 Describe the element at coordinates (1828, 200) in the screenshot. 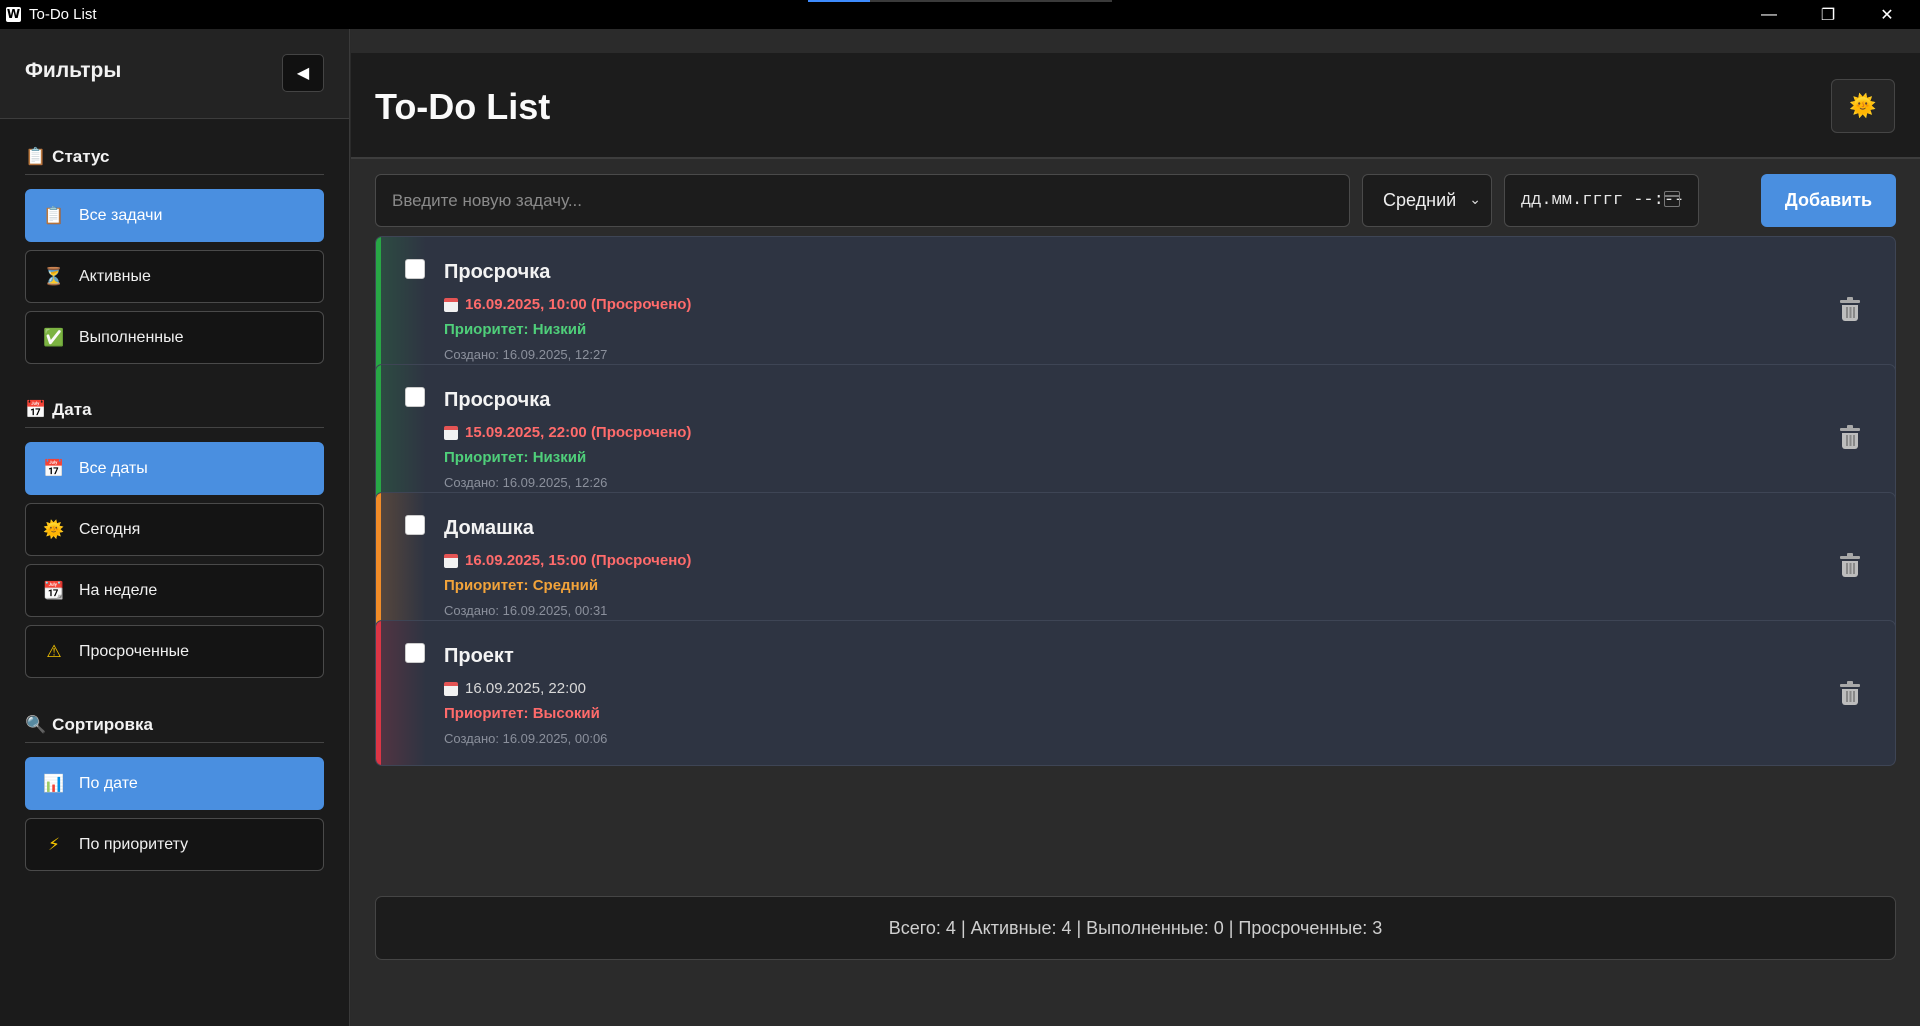

I see `add-task-button: Добавить` at that location.